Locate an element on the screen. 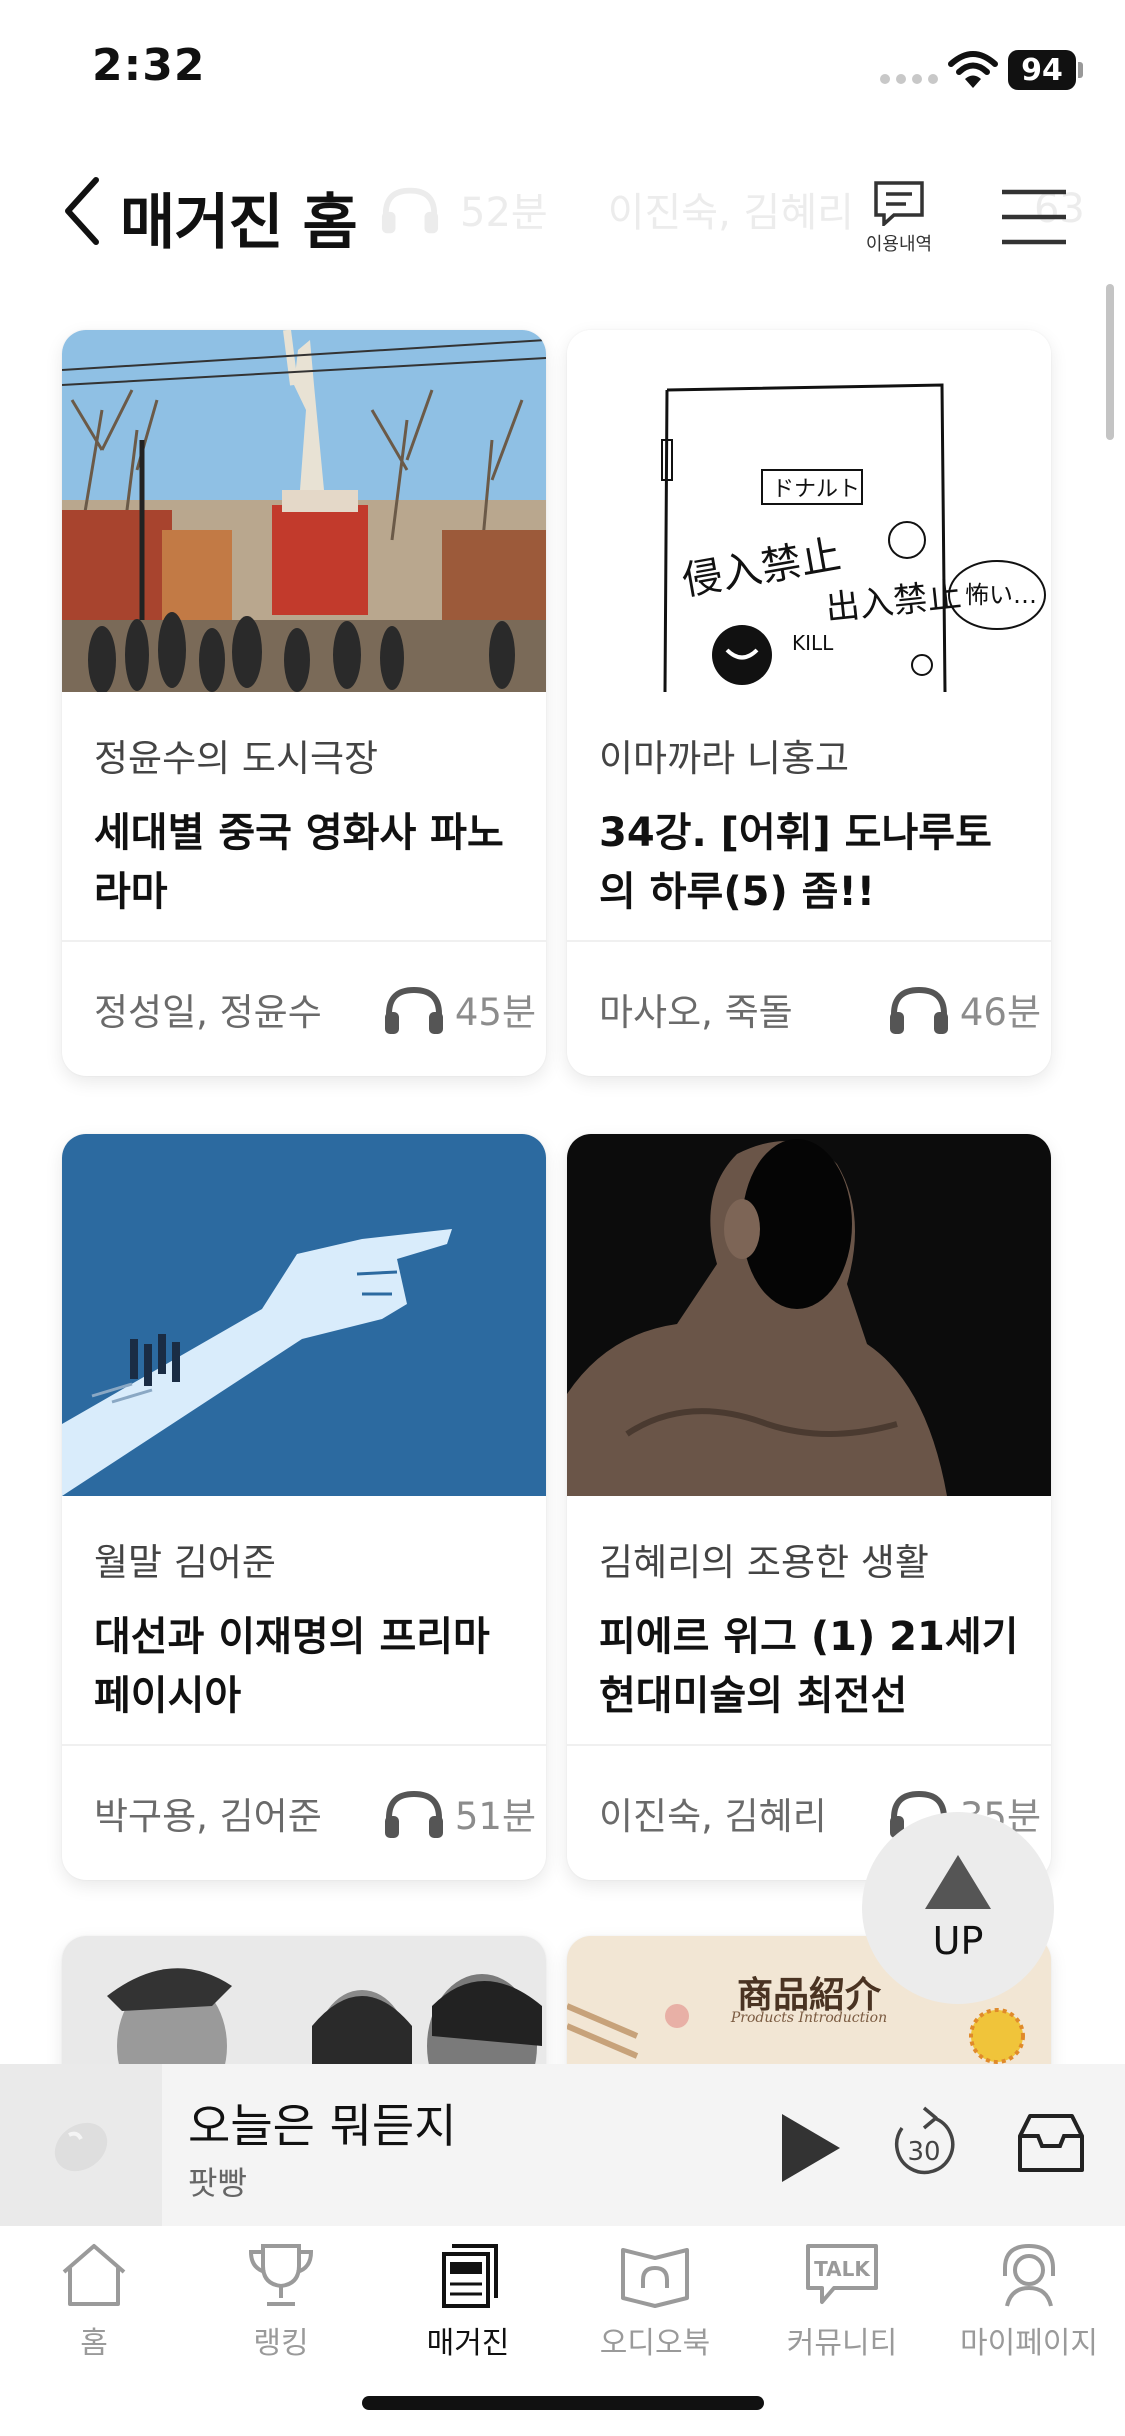  player-thumbnail is located at coordinates (81, 2145).